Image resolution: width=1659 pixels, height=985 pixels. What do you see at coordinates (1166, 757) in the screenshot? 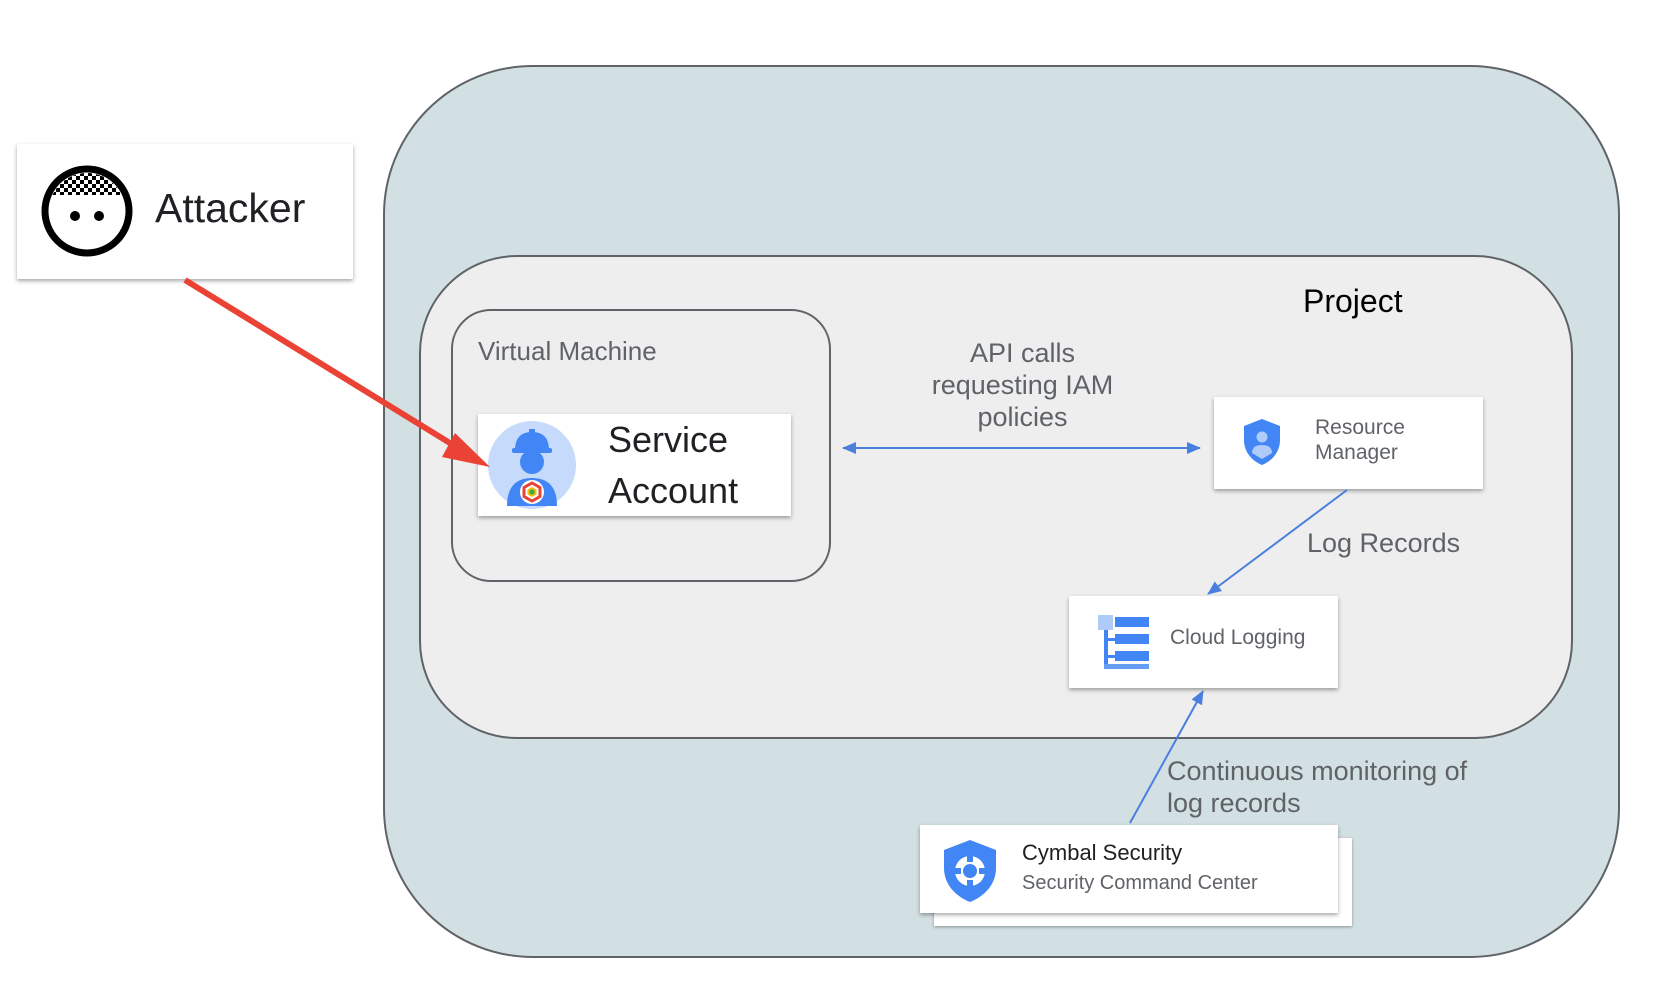
I see `monitoring-arrow` at bounding box center [1166, 757].